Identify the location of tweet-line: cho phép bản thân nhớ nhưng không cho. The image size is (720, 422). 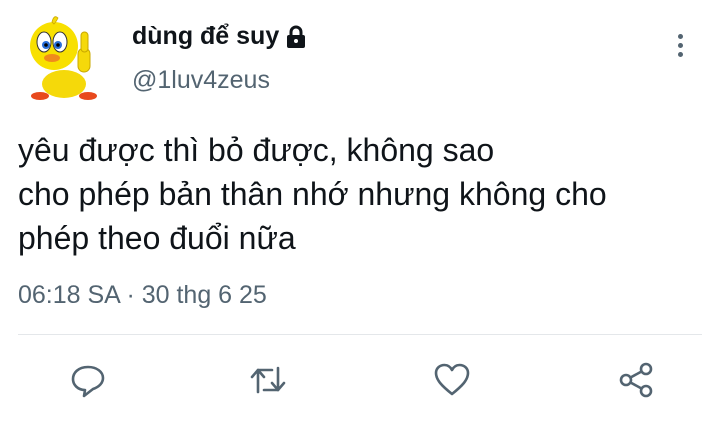
(312, 194).